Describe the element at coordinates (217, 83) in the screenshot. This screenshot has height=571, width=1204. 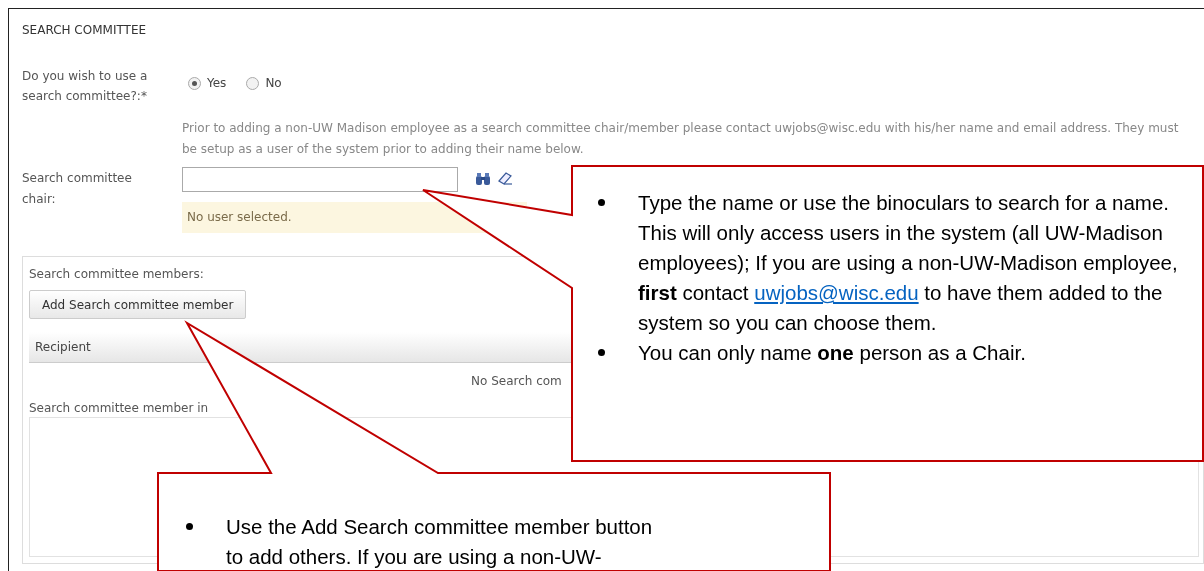
I see `radio-label: Yes` at that location.